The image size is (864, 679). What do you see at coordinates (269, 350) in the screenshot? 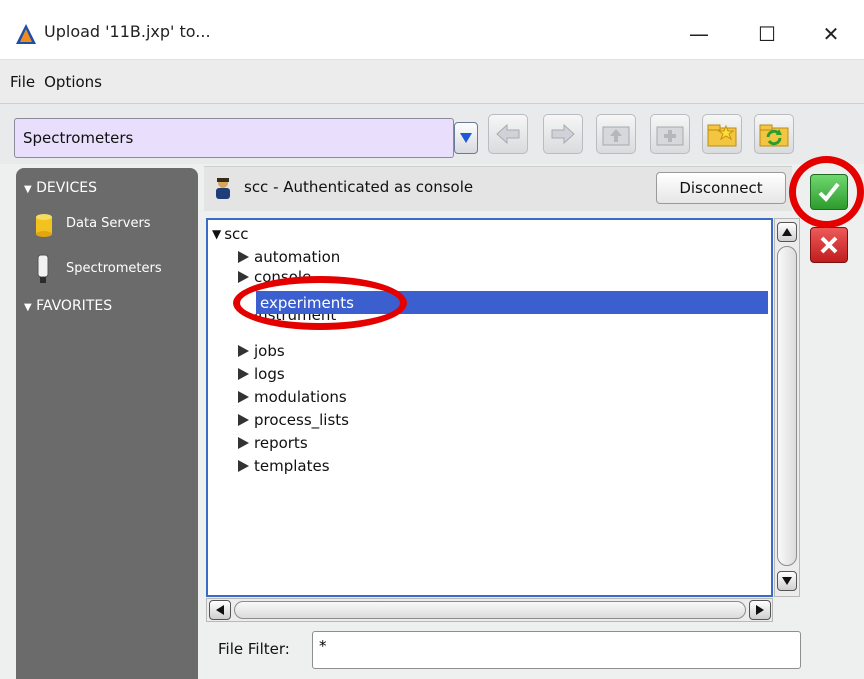
I see `tree-item-label: jobs` at bounding box center [269, 350].